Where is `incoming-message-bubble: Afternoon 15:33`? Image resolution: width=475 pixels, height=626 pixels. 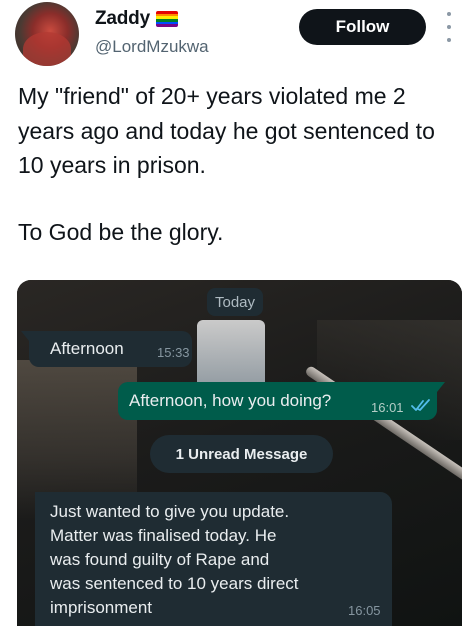
incoming-message-bubble: Afternoon 15:33 is located at coordinates (106, 349).